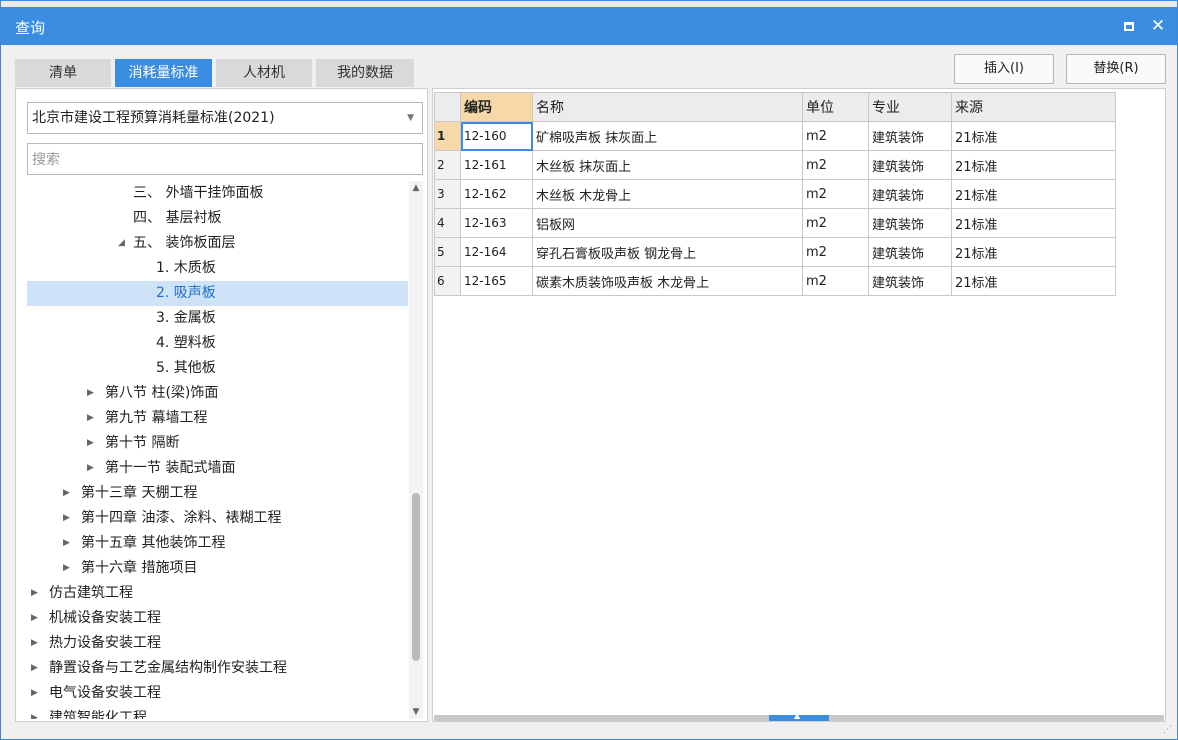  I want to click on cell-name: 矿棉吸声板 抹灰面上, so click(667, 136).